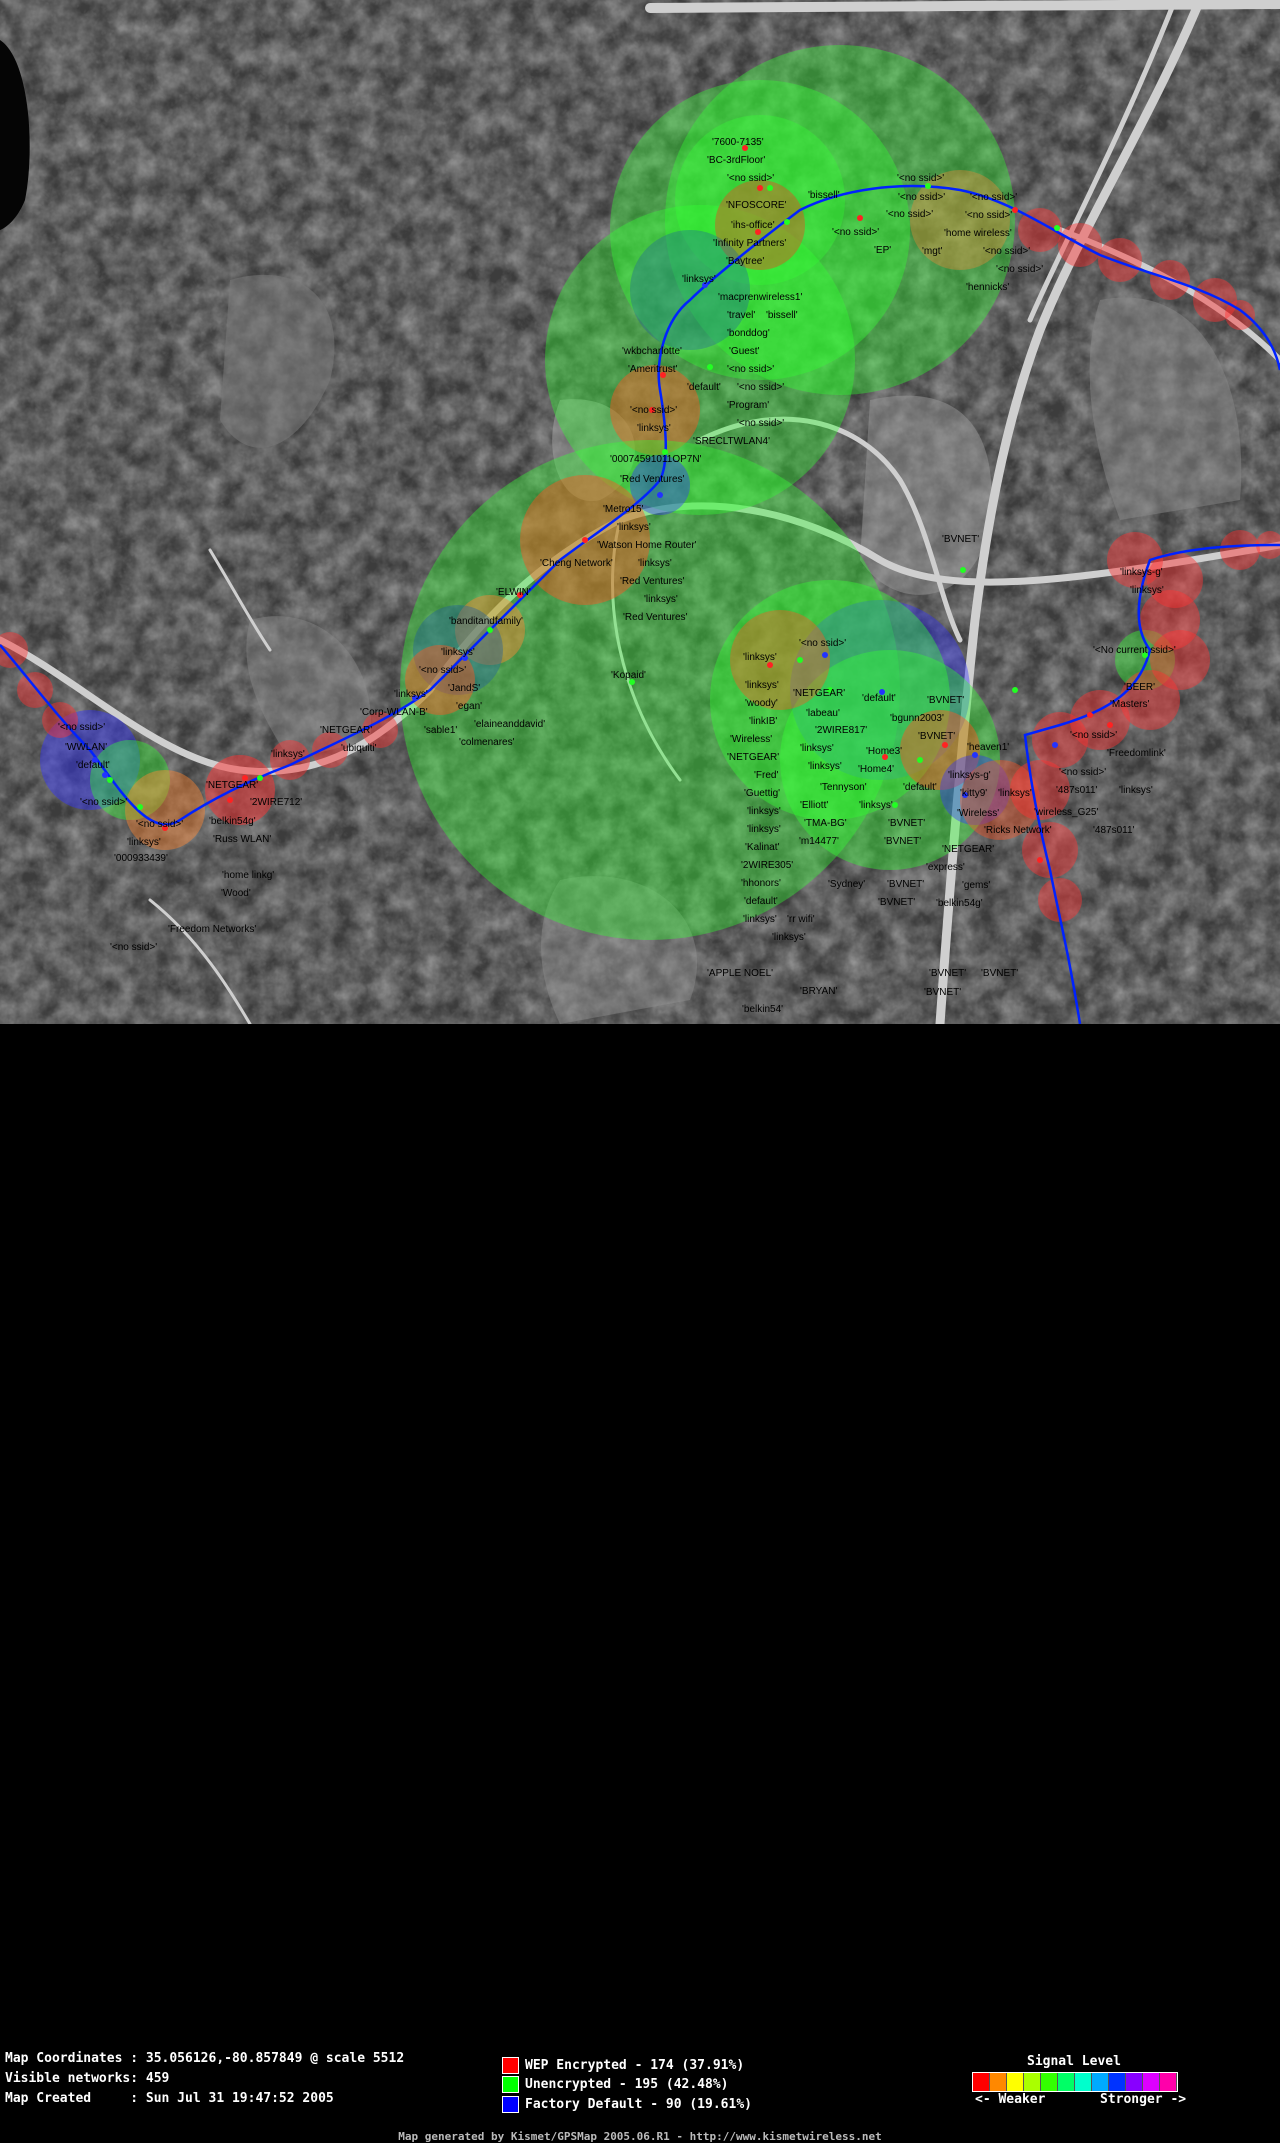 The height and width of the screenshot is (2143, 1280). I want to click on ssid-label: 'wkbcharlotte', so click(652, 351).